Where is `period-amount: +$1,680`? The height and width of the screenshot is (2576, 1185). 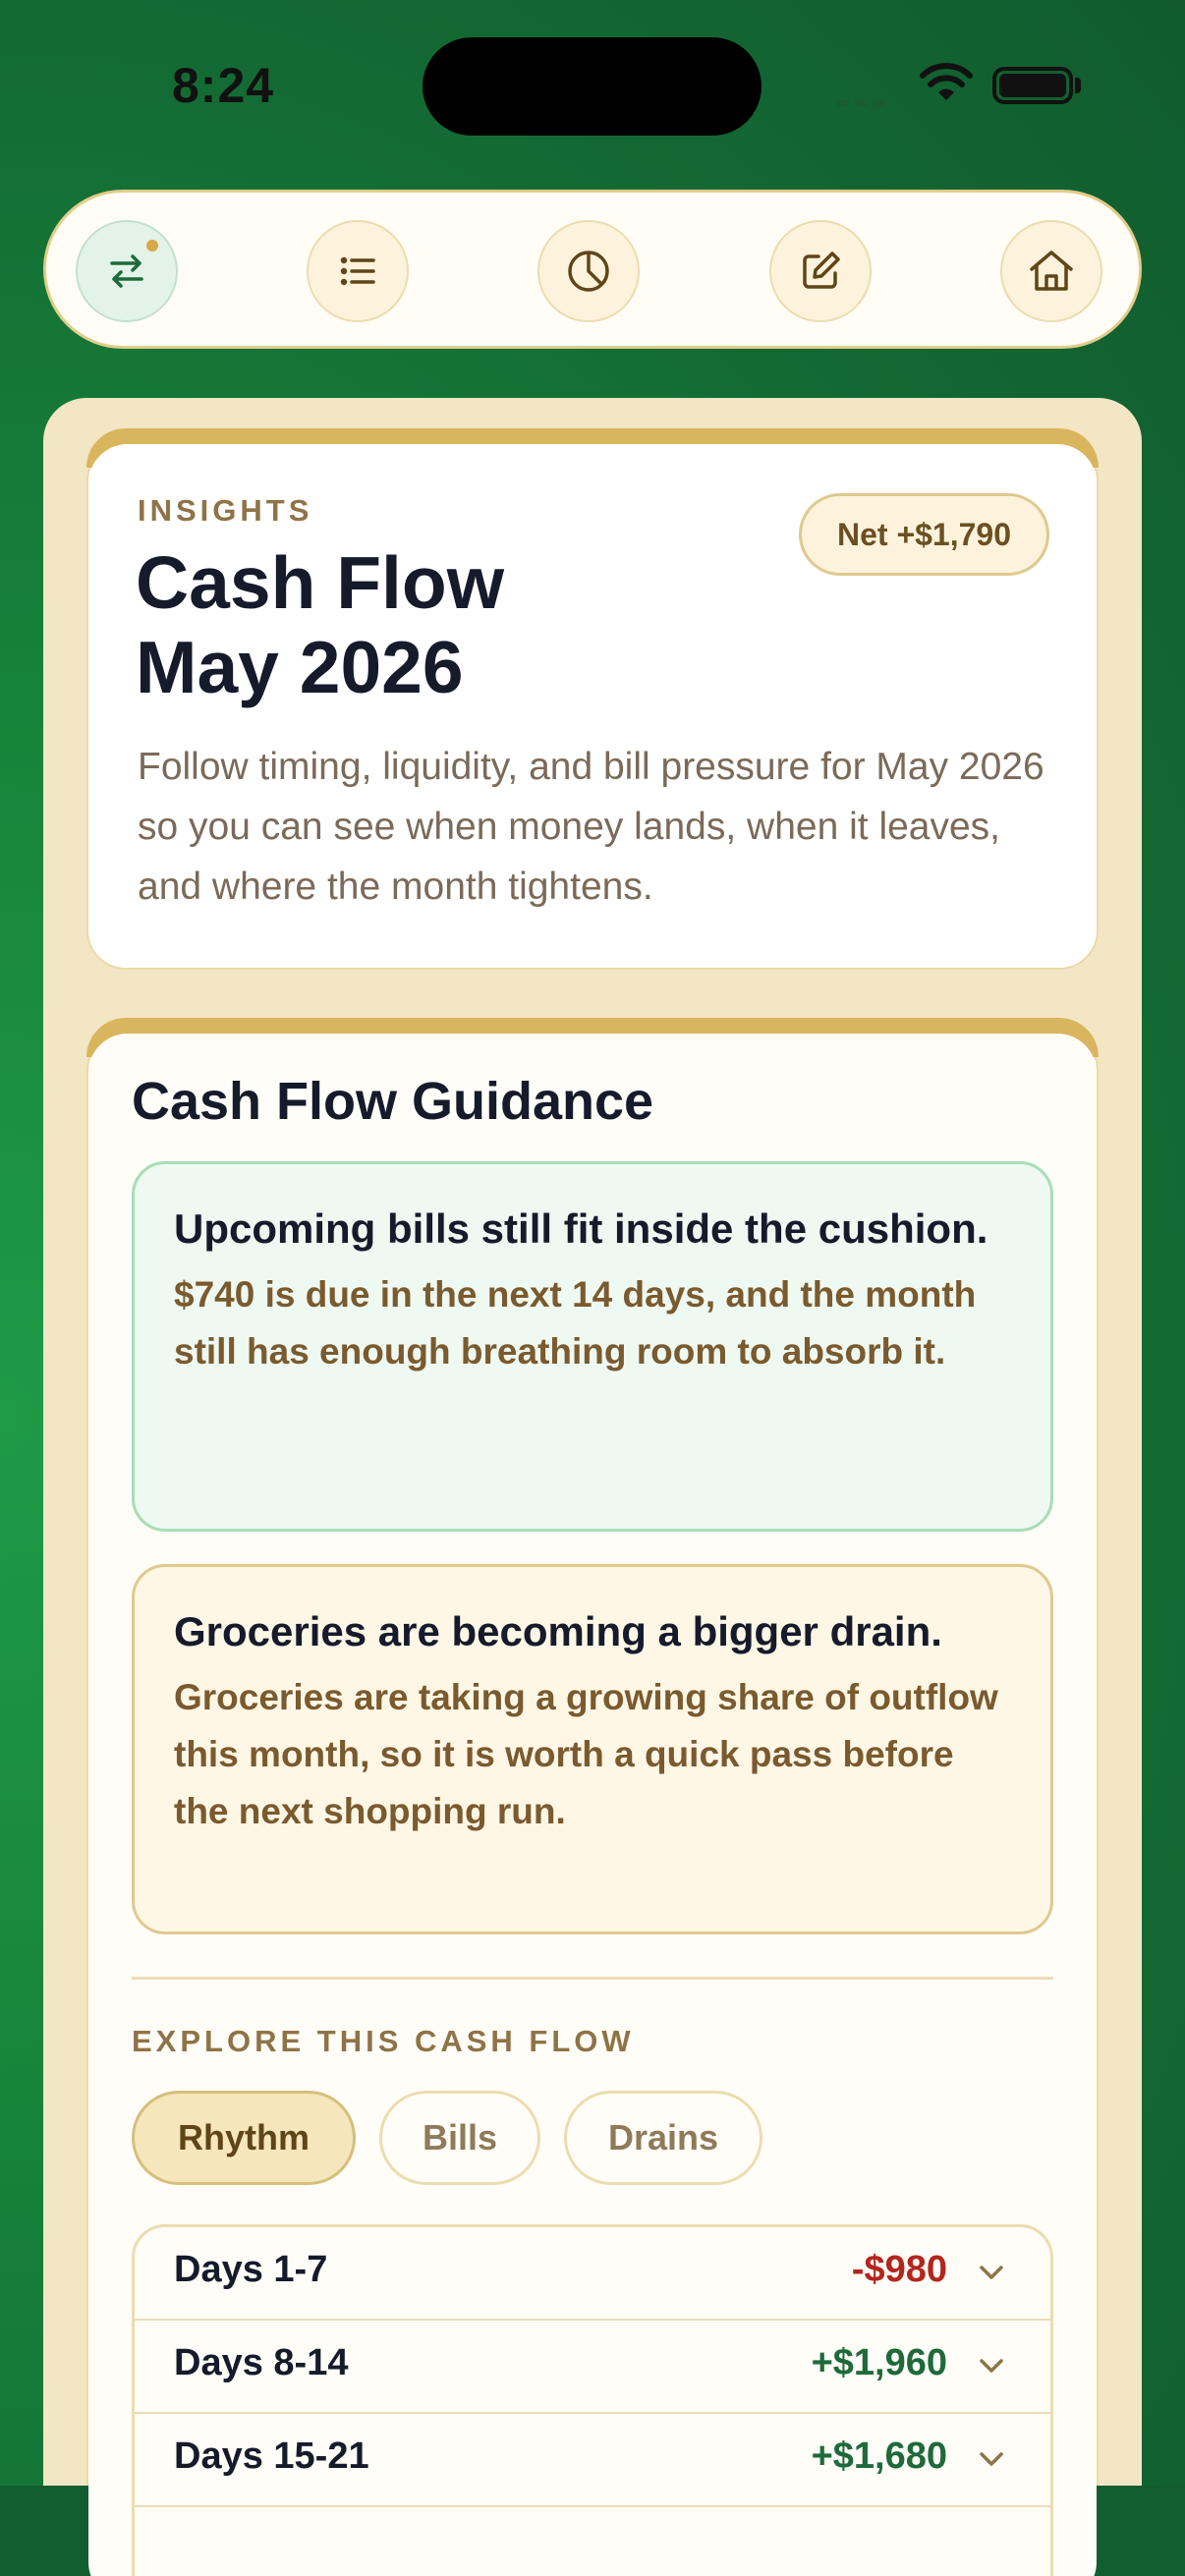 period-amount: +$1,680 is located at coordinates (879, 2456).